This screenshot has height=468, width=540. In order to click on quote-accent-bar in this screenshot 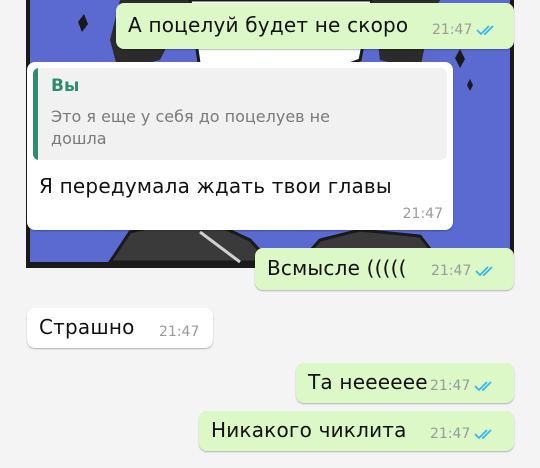, I will do `click(35, 114)`.